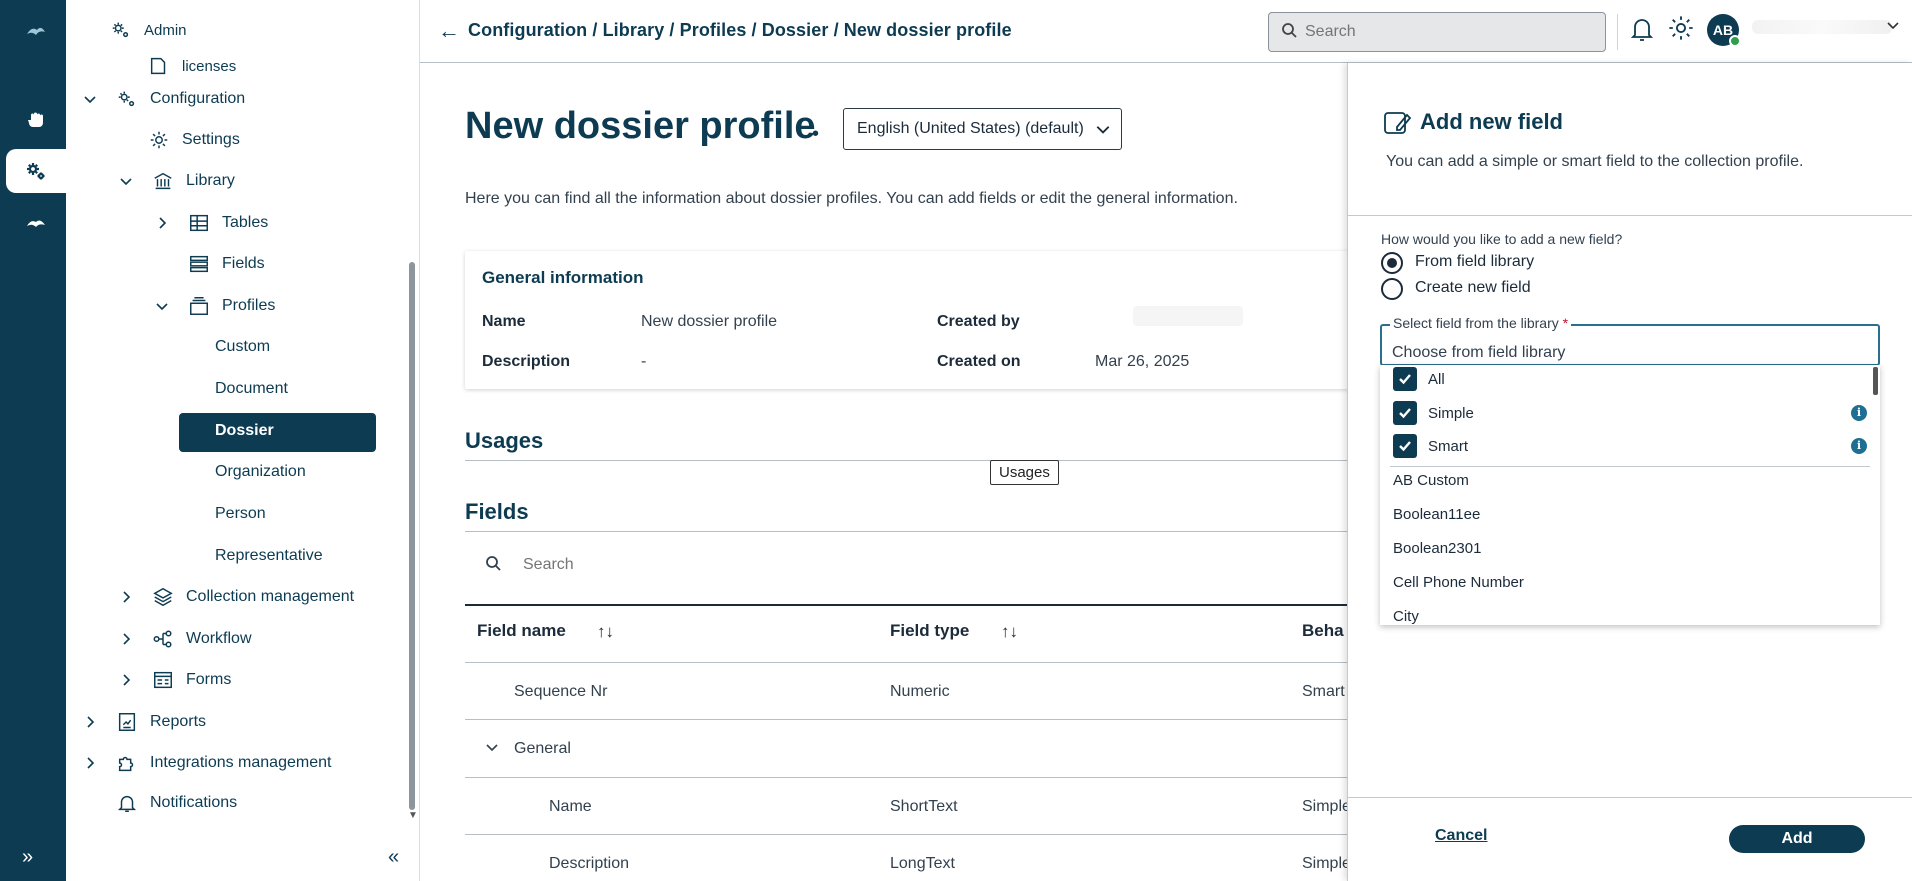 The image size is (1912, 881). I want to click on select-field-value: Choose from field library, so click(1478, 353).